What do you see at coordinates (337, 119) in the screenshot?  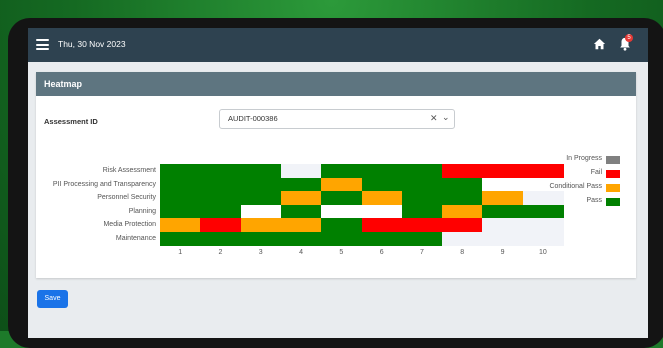 I see `assessment-id-select: AUDIT-000386 ✕ ⌄` at bounding box center [337, 119].